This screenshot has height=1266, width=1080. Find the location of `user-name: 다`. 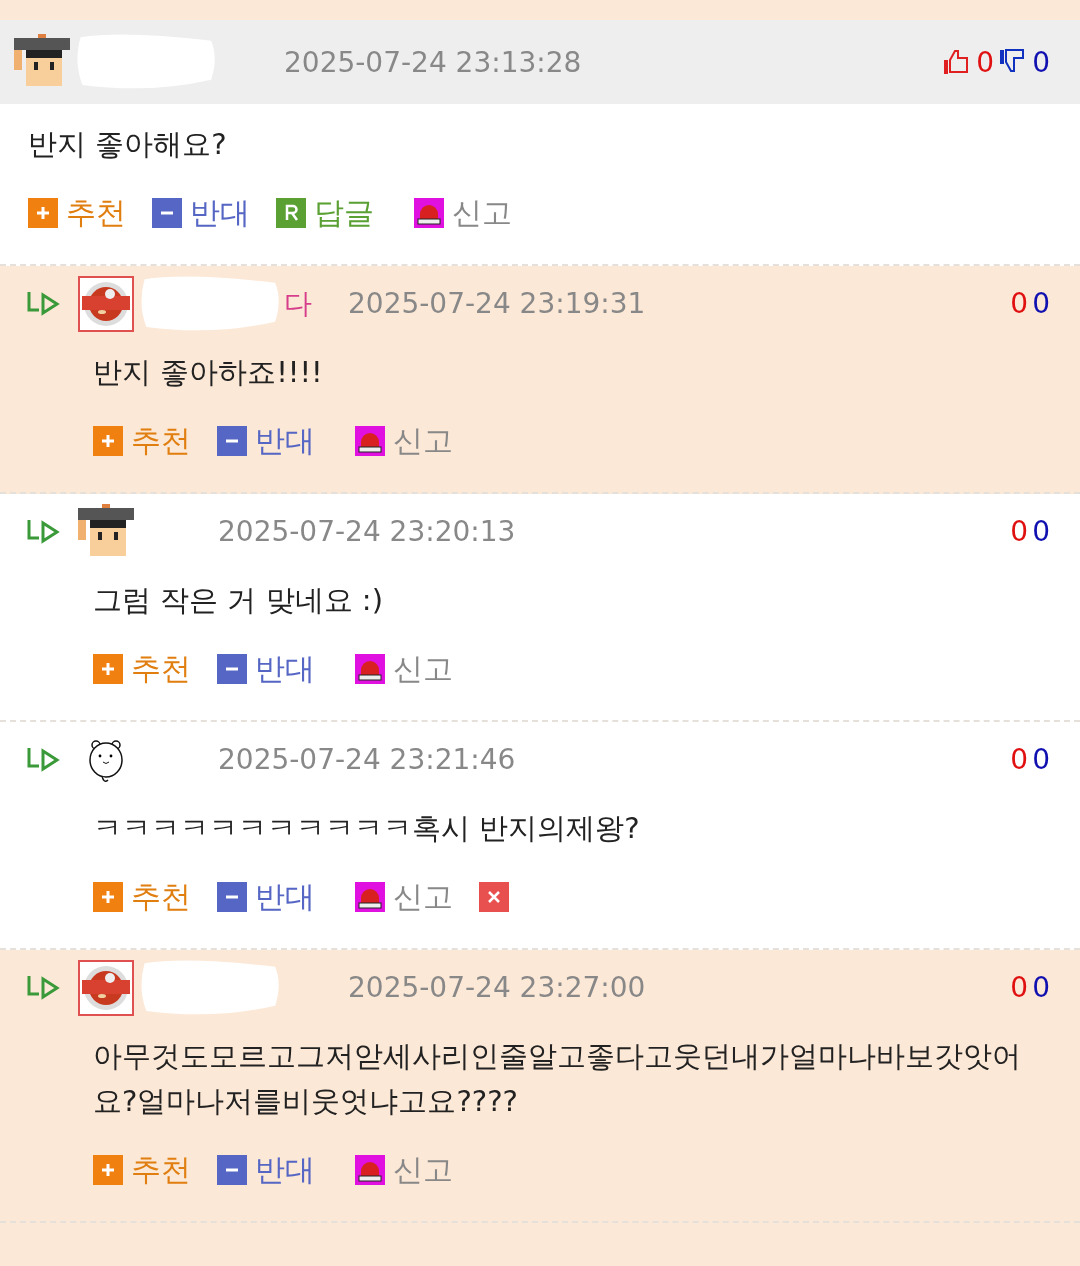

user-name: 다 is located at coordinates (298, 303).